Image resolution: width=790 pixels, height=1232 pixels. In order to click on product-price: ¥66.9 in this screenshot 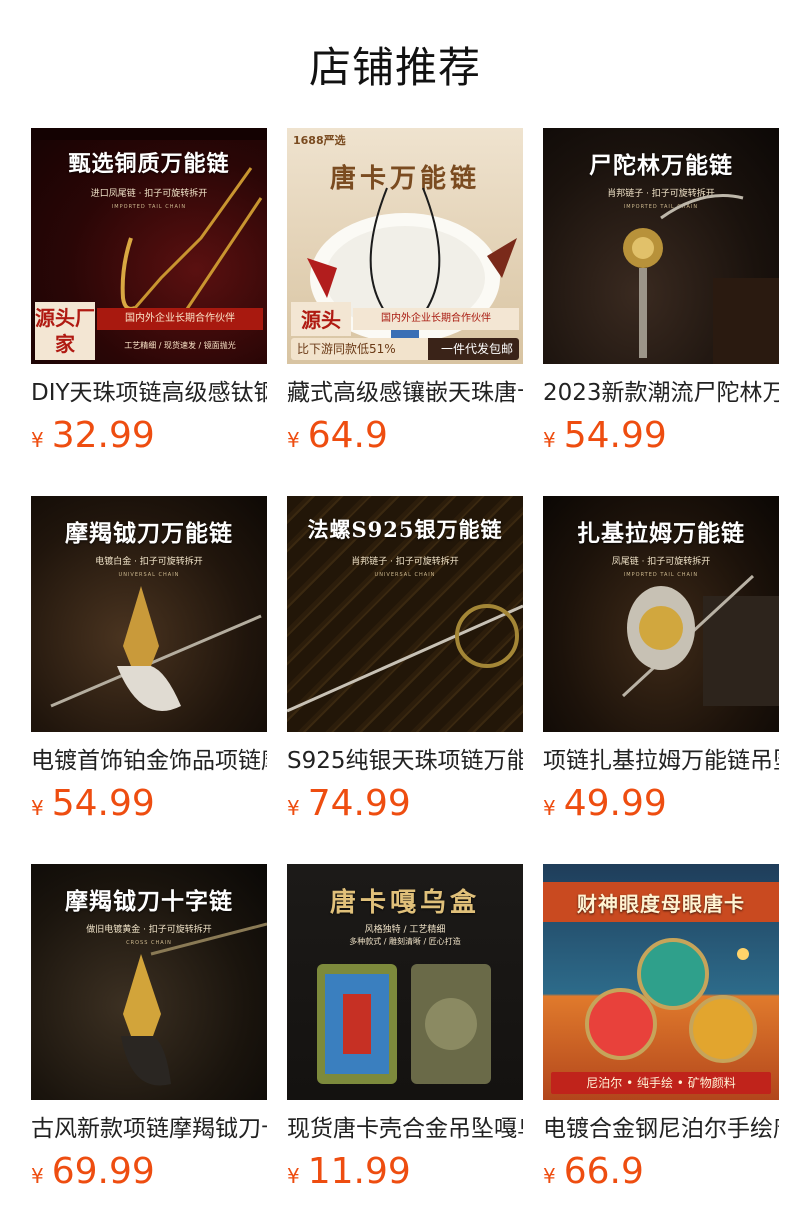, I will do `click(661, 1175)`.